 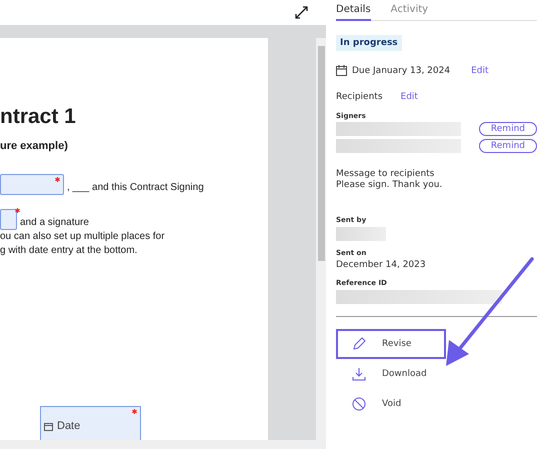 I want to click on document-text: ou can also set up multiple places for, so click(x=83, y=237).